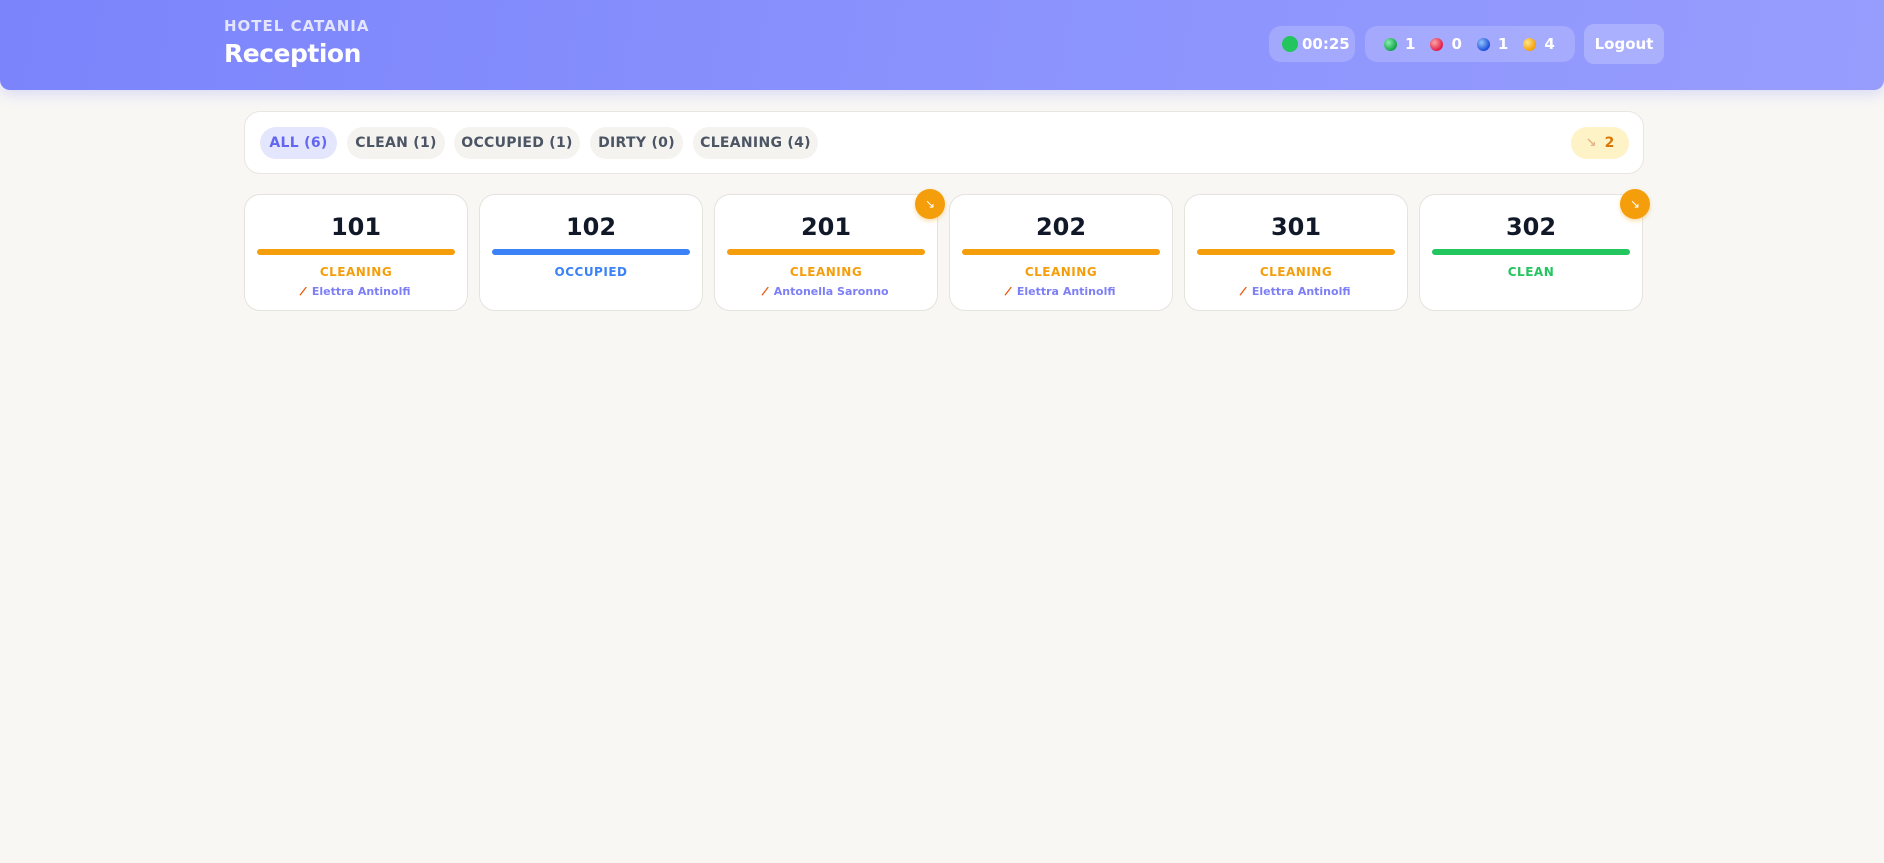 The width and height of the screenshot is (1884, 863). Describe the element at coordinates (1503, 44) in the screenshot. I see `count-occupied-value: 1` at that location.